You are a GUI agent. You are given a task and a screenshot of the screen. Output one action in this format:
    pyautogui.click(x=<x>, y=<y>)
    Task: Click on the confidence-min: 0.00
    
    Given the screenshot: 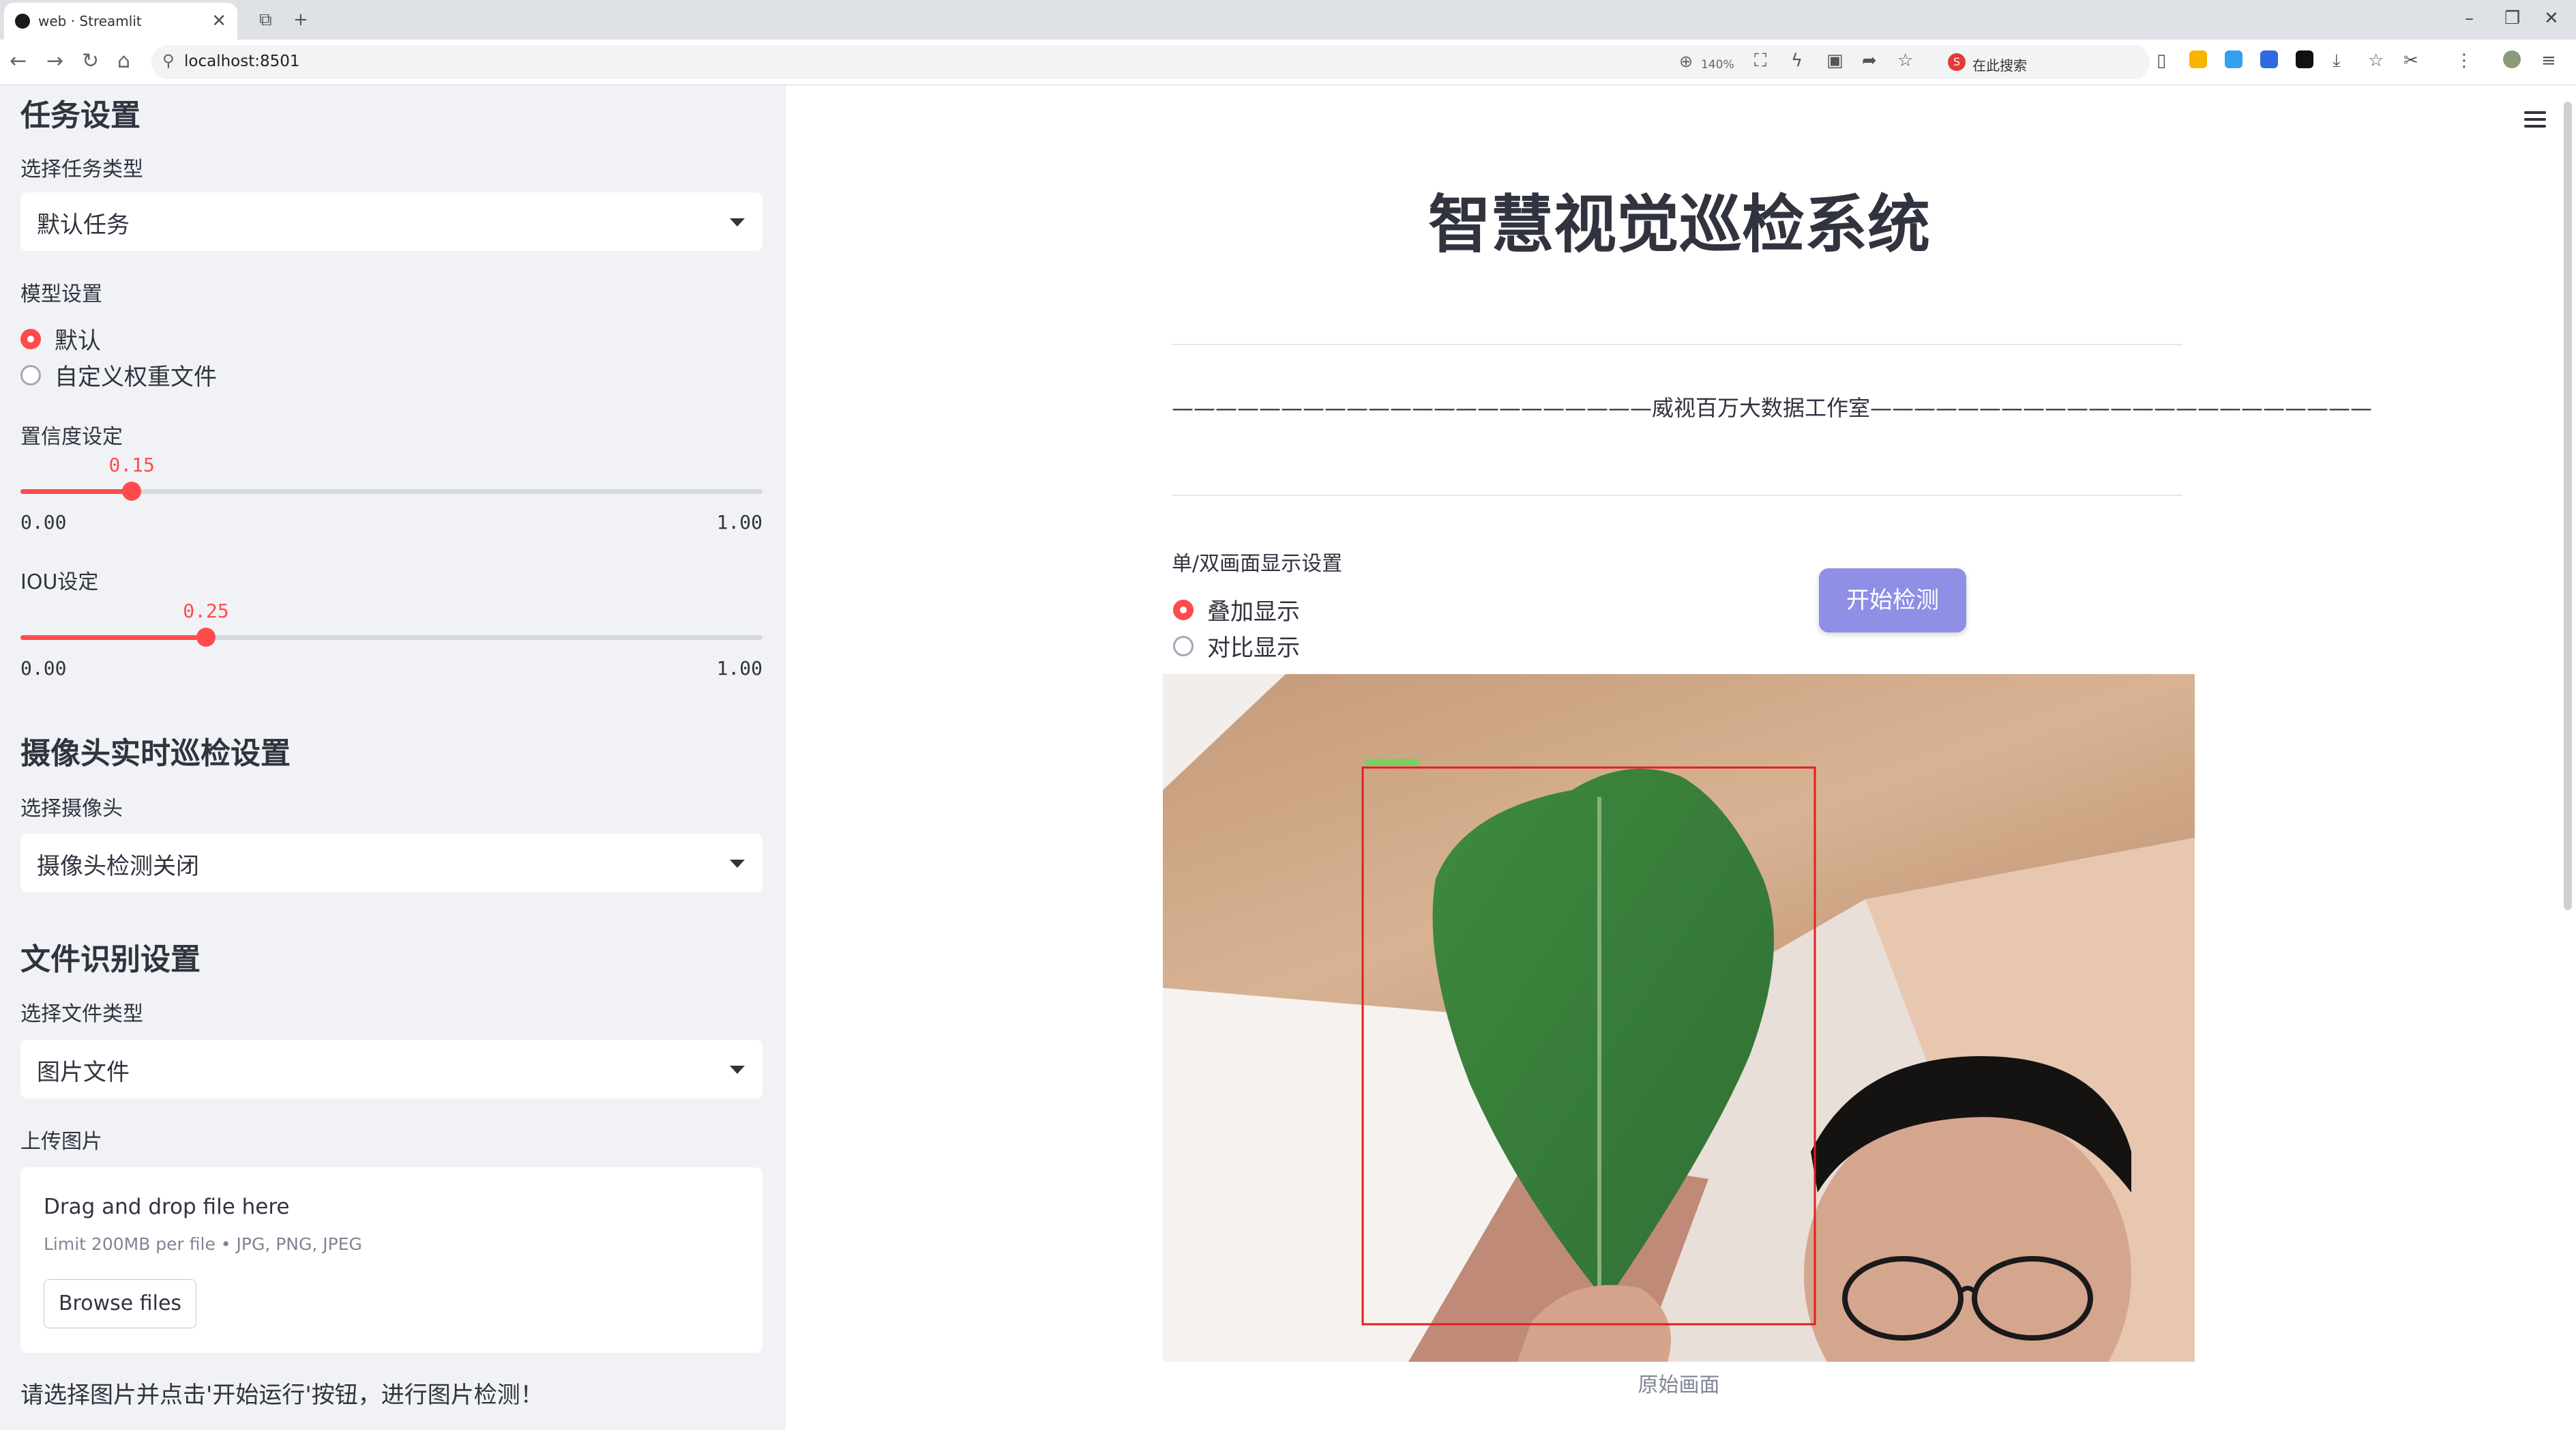 What is the action you would take?
    pyautogui.click(x=43, y=523)
    